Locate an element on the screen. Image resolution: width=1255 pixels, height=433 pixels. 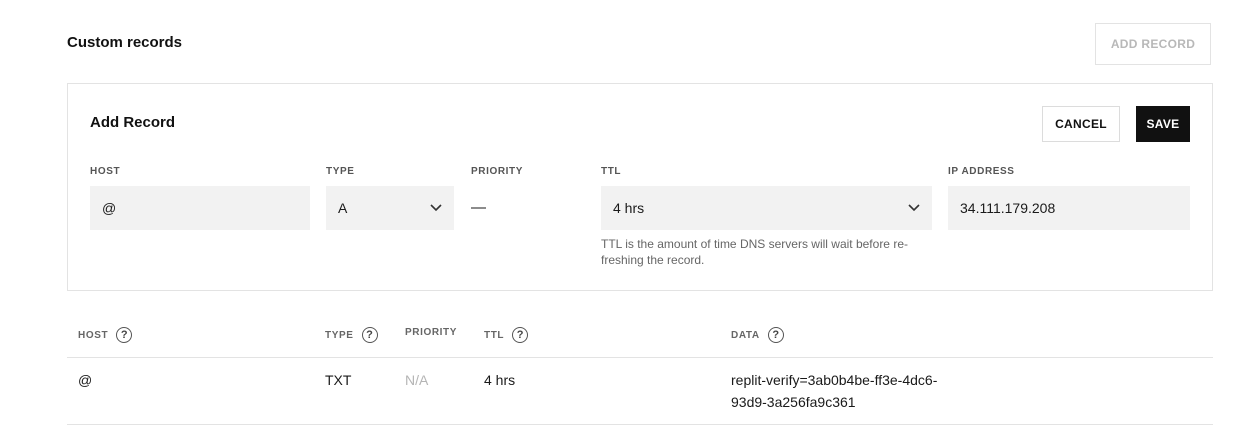
priority-label: PRIORITY is located at coordinates (497, 171).